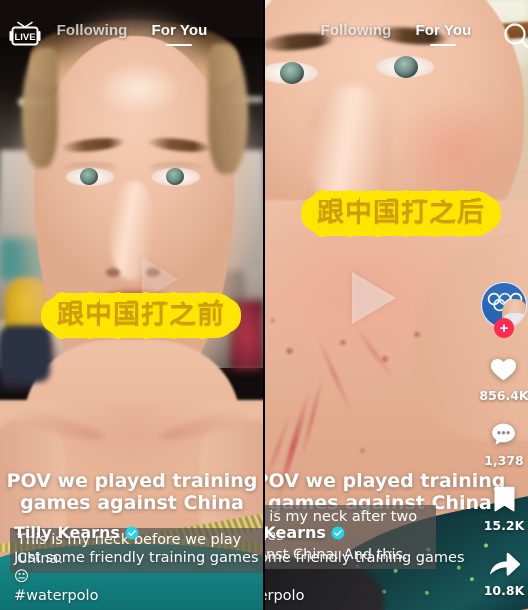 The height and width of the screenshot is (610, 528). I want to click on title-line-2: games against China, so click(132, 503).